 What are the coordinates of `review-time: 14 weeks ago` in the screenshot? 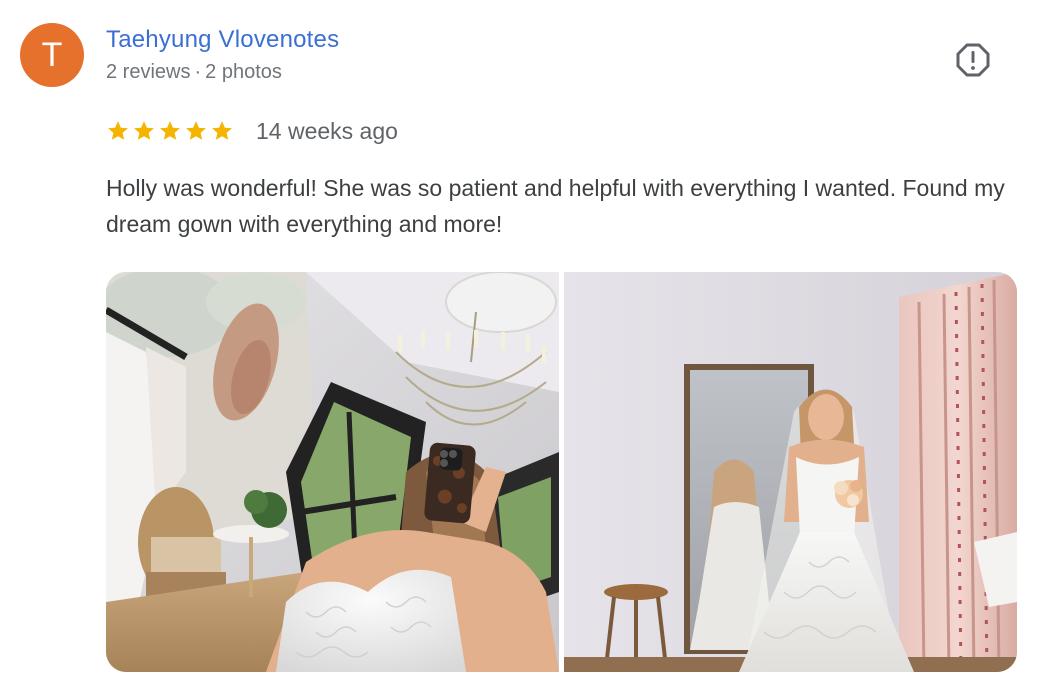 It's located at (327, 130).